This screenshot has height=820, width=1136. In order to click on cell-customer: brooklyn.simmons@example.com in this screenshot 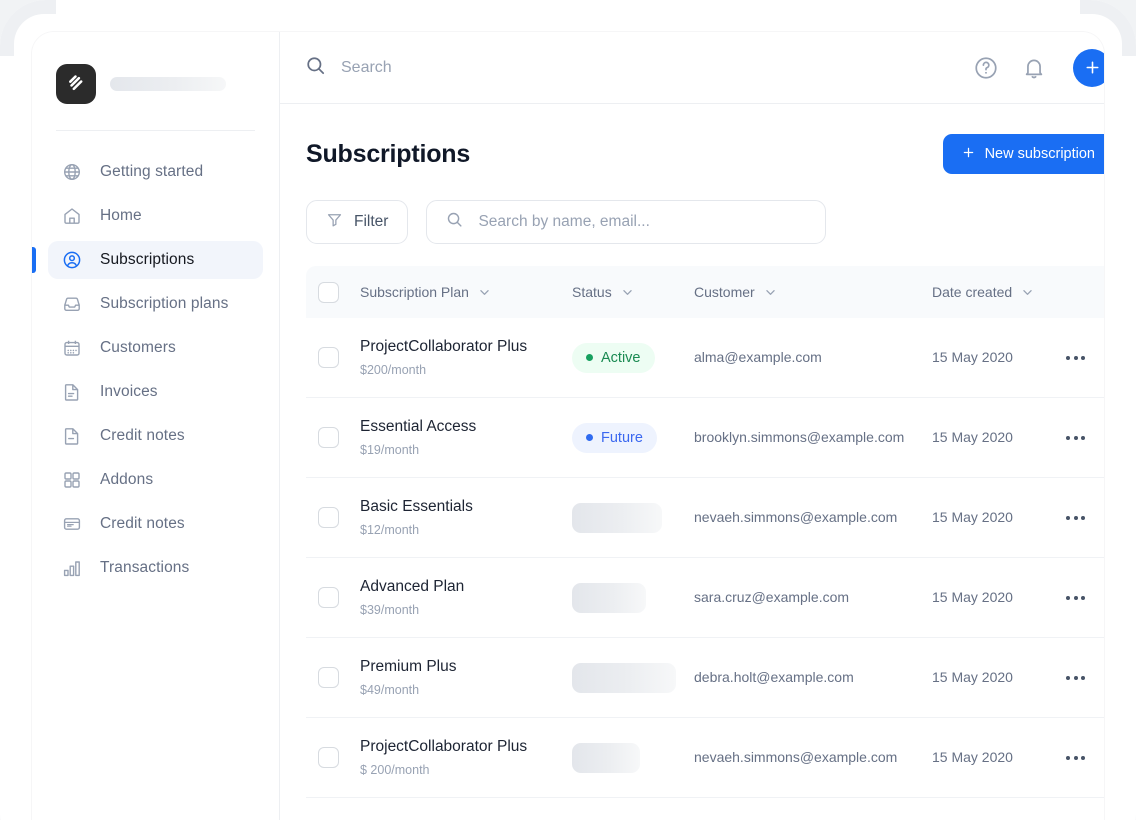, I will do `click(813, 438)`.